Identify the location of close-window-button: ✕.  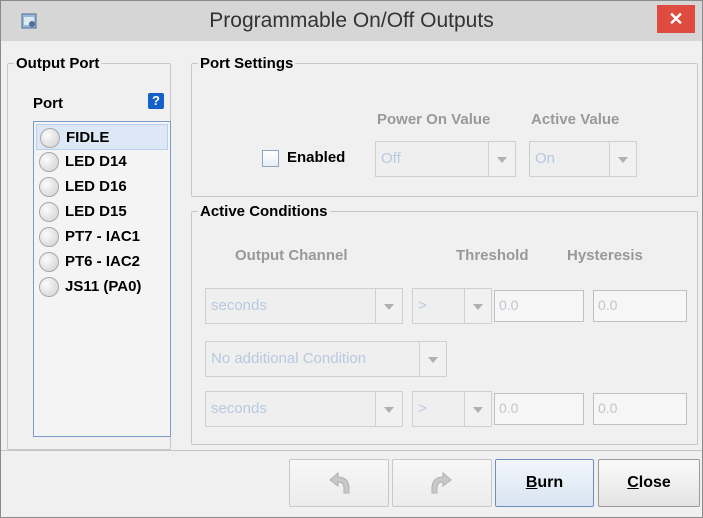
(676, 19).